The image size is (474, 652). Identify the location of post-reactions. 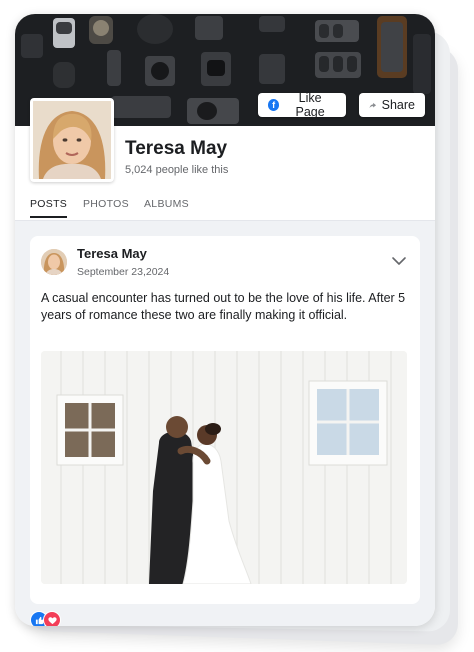
(50, 618).